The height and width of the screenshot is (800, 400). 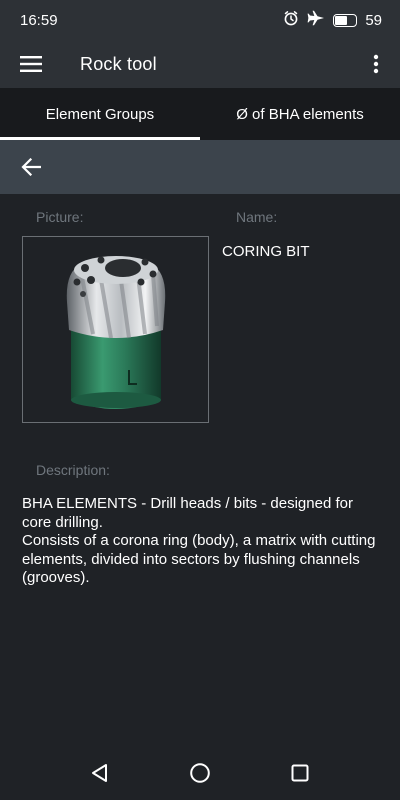 What do you see at coordinates (373, 20) in the screenshot?
I see `battery-level-text: 59` at bounding box center [373, 20].